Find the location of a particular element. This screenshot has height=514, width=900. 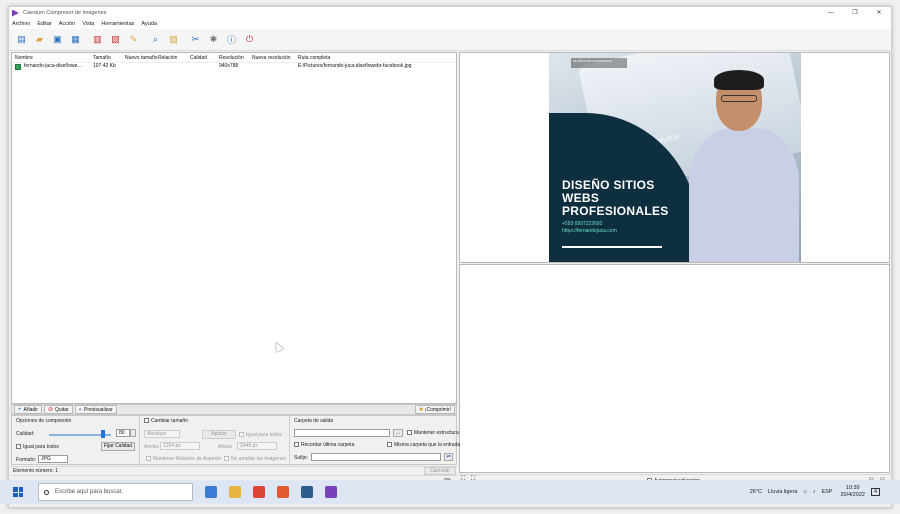

network-icon: ⌂ is located at coordinates (804, 492).